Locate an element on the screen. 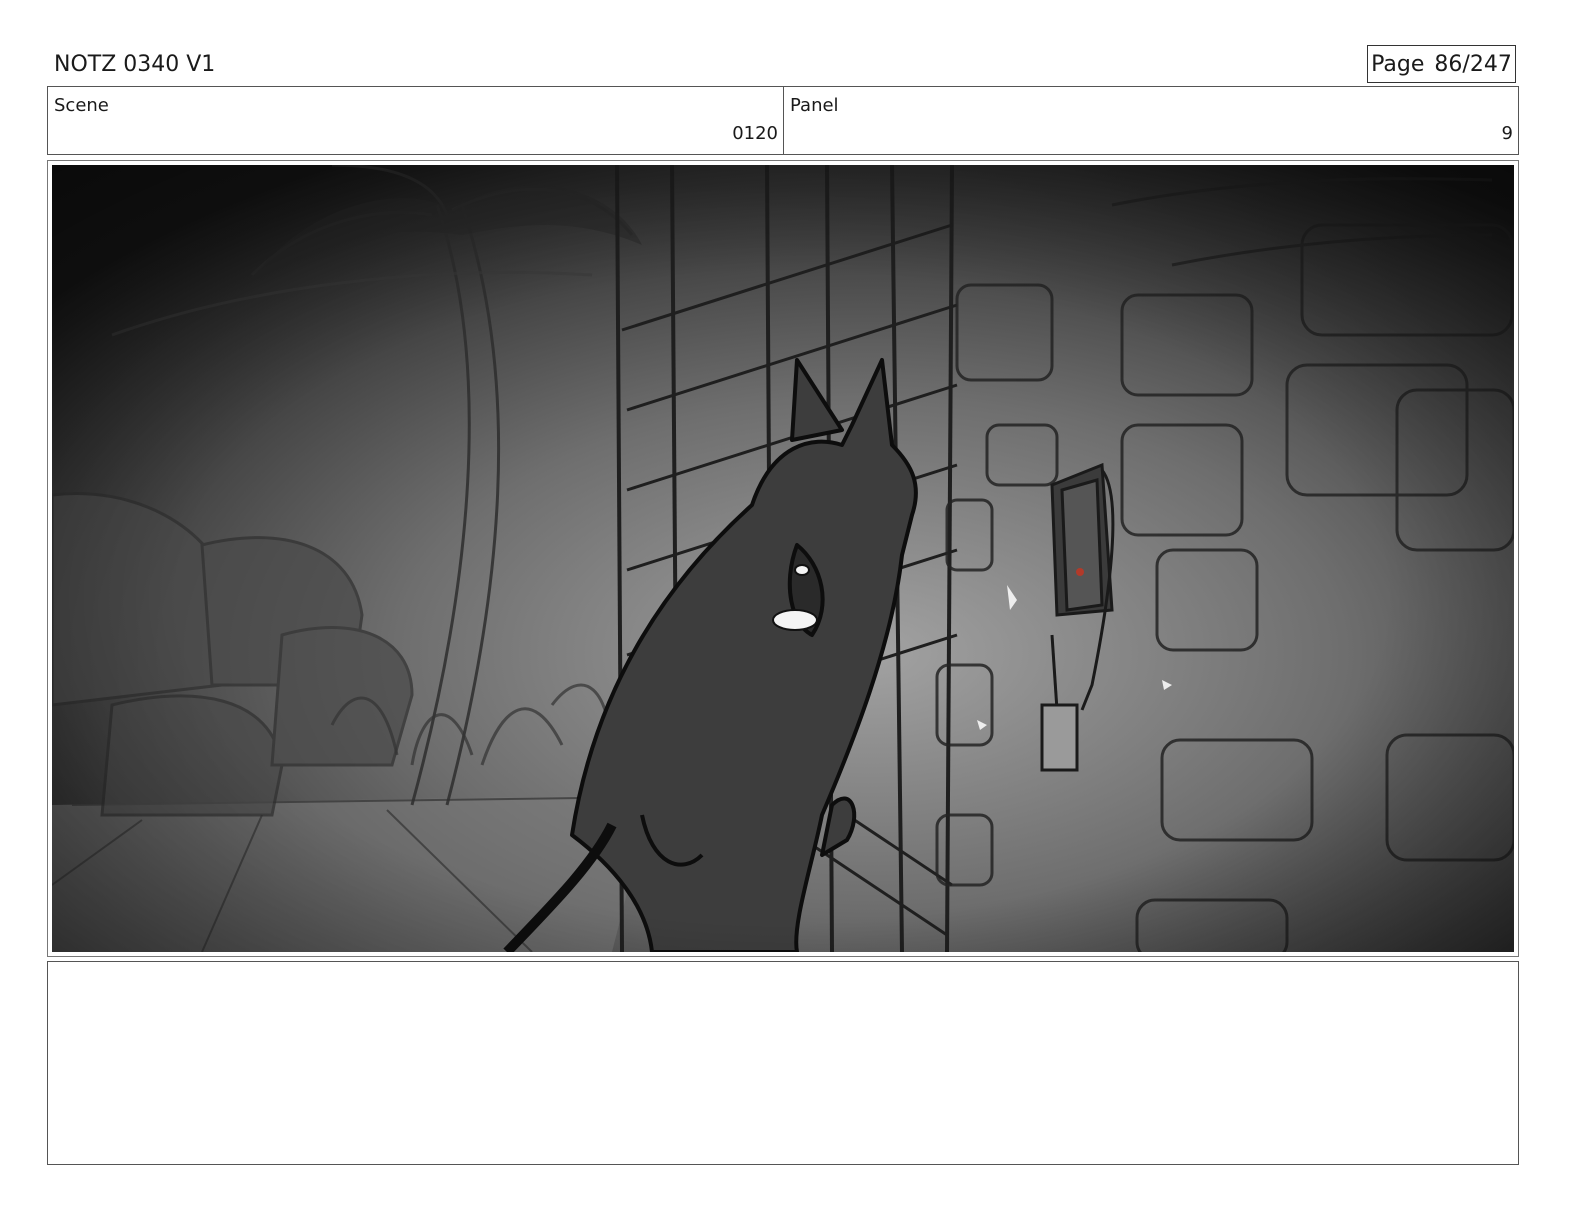 The image size is (1584, 1224). scene-cell: Scene 0120 is located at coordinates (416, 120).